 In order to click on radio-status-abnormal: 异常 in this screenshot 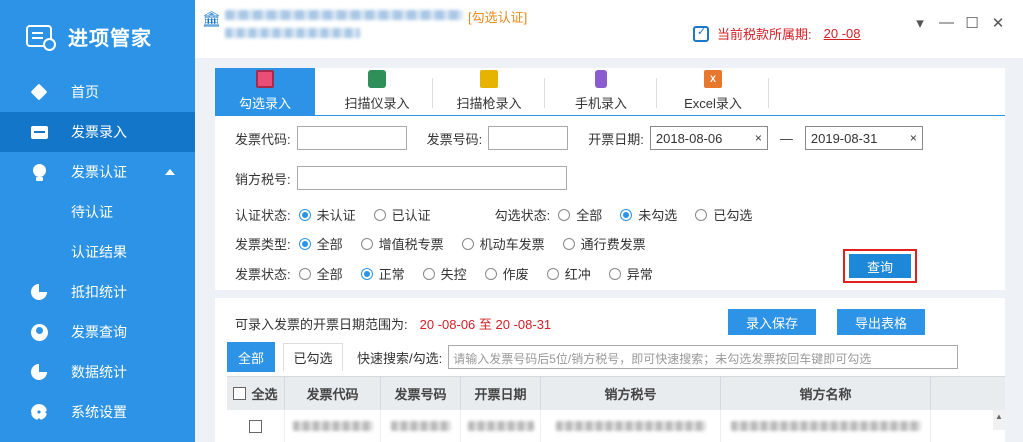, I will do `click(630, 273)`.